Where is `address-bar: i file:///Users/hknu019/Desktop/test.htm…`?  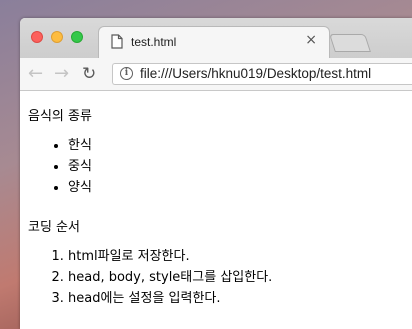 address-bar: i file:///Users/hknu019/Desktop/test.htm… is located at coordinates (262, 74).